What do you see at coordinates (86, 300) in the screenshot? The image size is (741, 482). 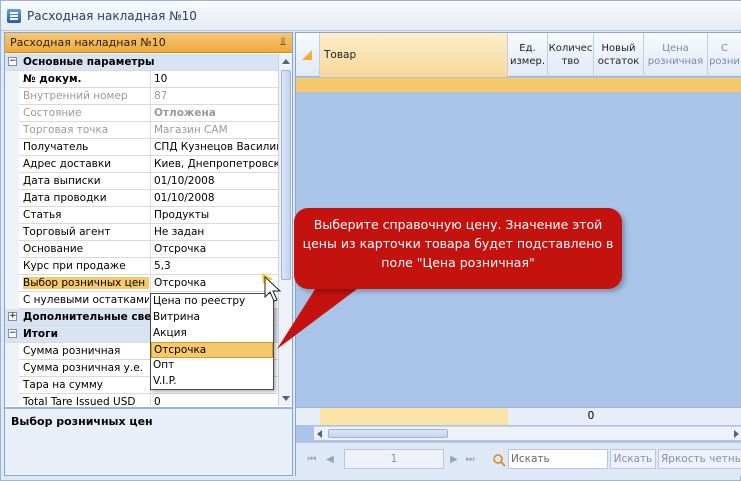 I see `property-label: С нулевыми остатками` at bounding box center [86, 300].